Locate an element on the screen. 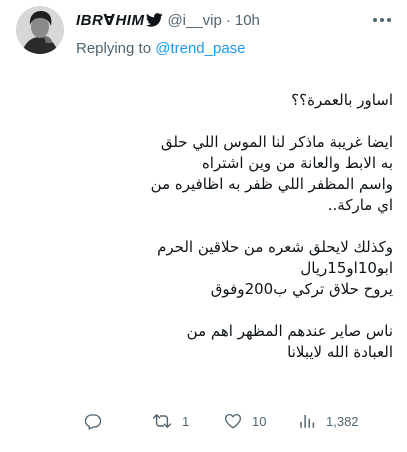  heart-icon is located at coordinates (233, 421).